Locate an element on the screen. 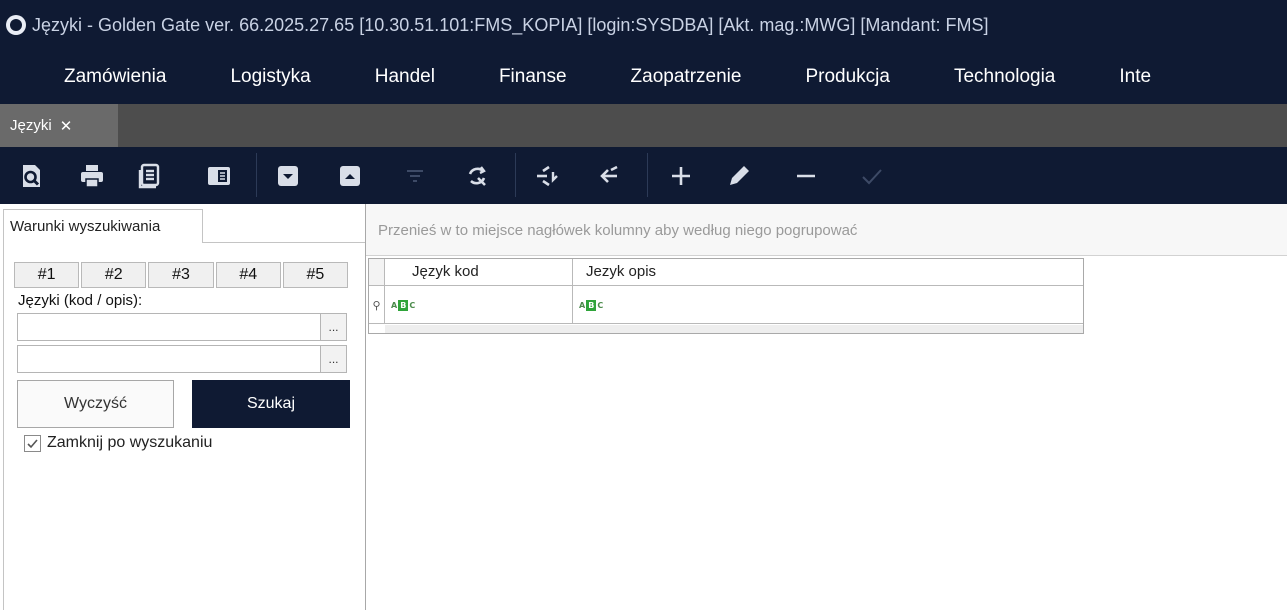 The width and height of the screenshot is (1287, 610). condition-set-tabs: #1 #2 #3 #4 #5 is located at coordinates (181, 275).